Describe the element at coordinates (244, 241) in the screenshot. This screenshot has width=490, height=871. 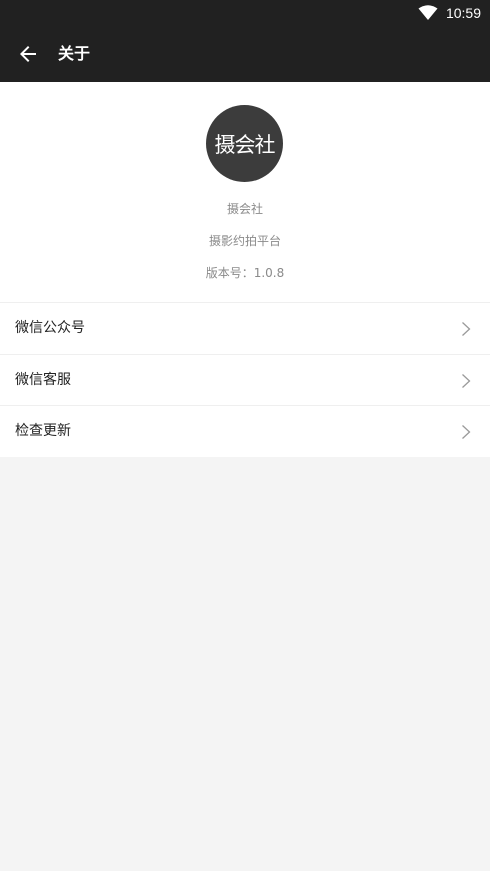
I see `app-slogan: 摄影约拍平台` at that location.